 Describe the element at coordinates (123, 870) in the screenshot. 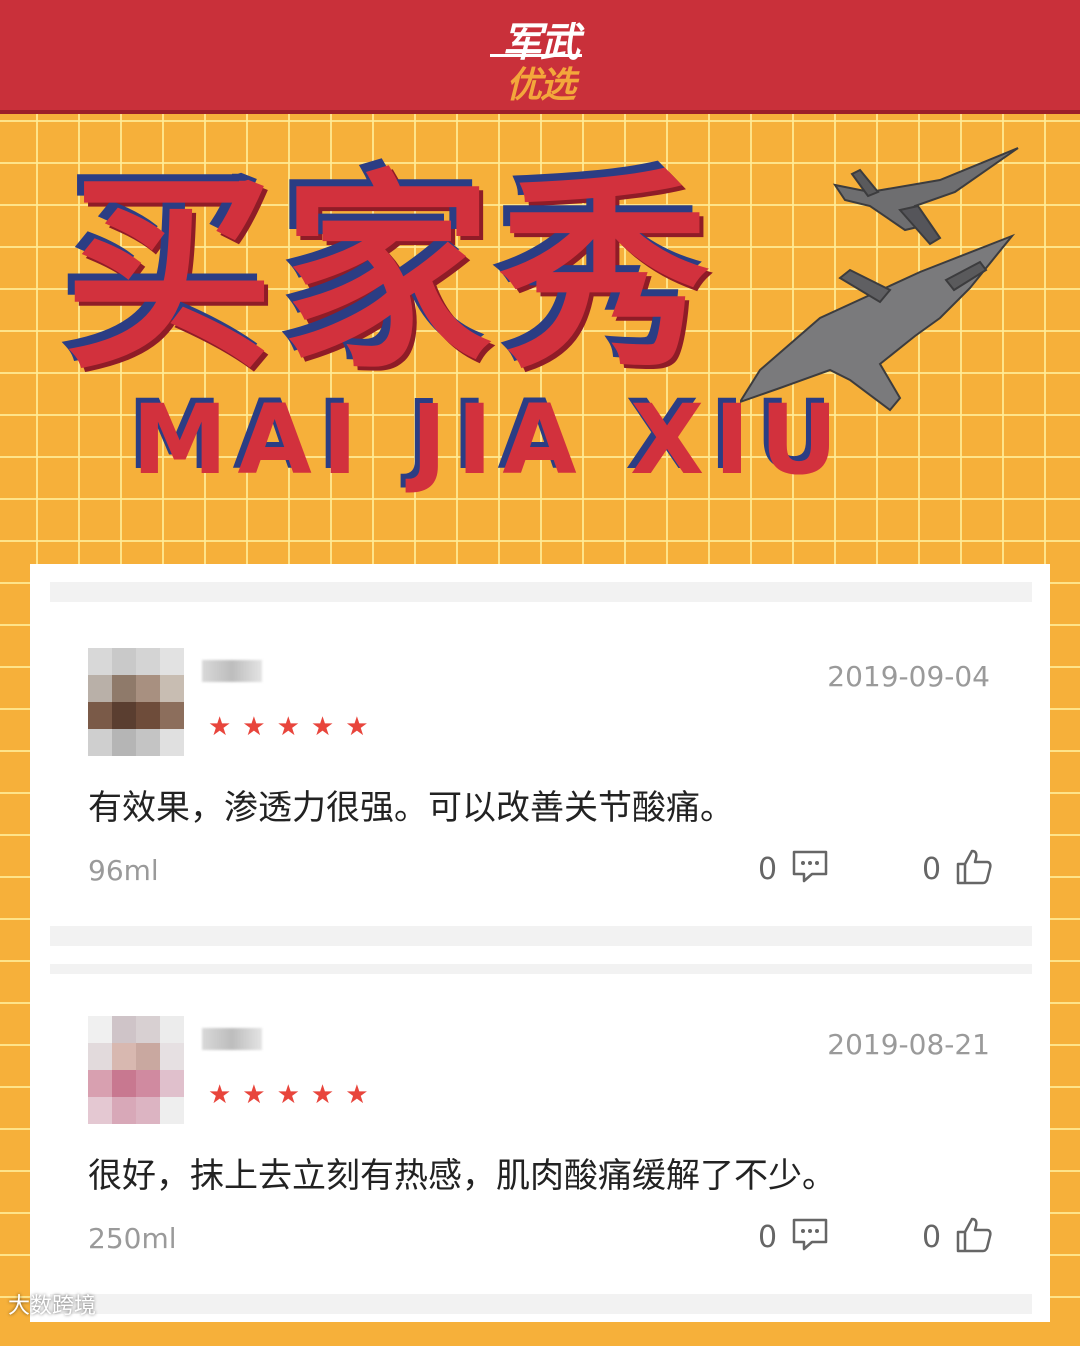

I see `product-spec: 96ml` at that location.